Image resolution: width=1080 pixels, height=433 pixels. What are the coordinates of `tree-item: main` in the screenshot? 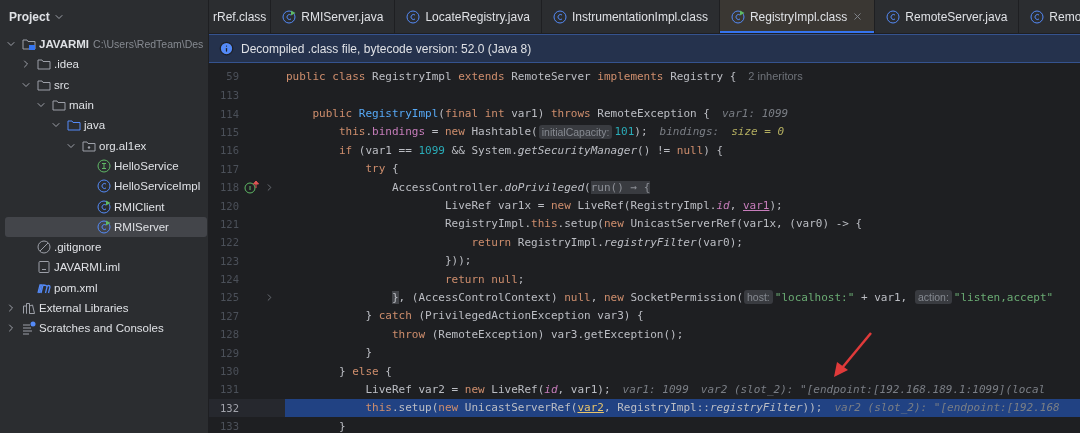 It's located at (106, 105).